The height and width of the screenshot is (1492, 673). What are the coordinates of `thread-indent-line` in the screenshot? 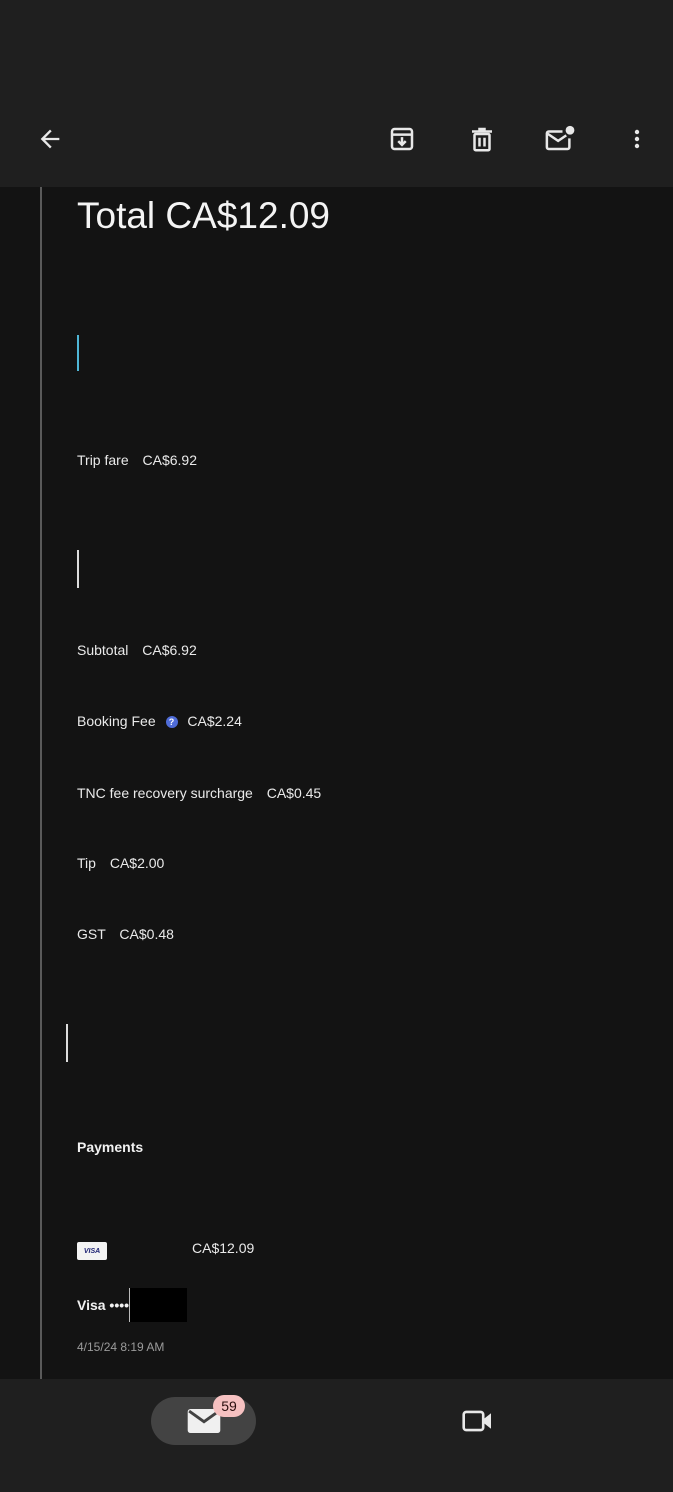 It's located at (41, 783).